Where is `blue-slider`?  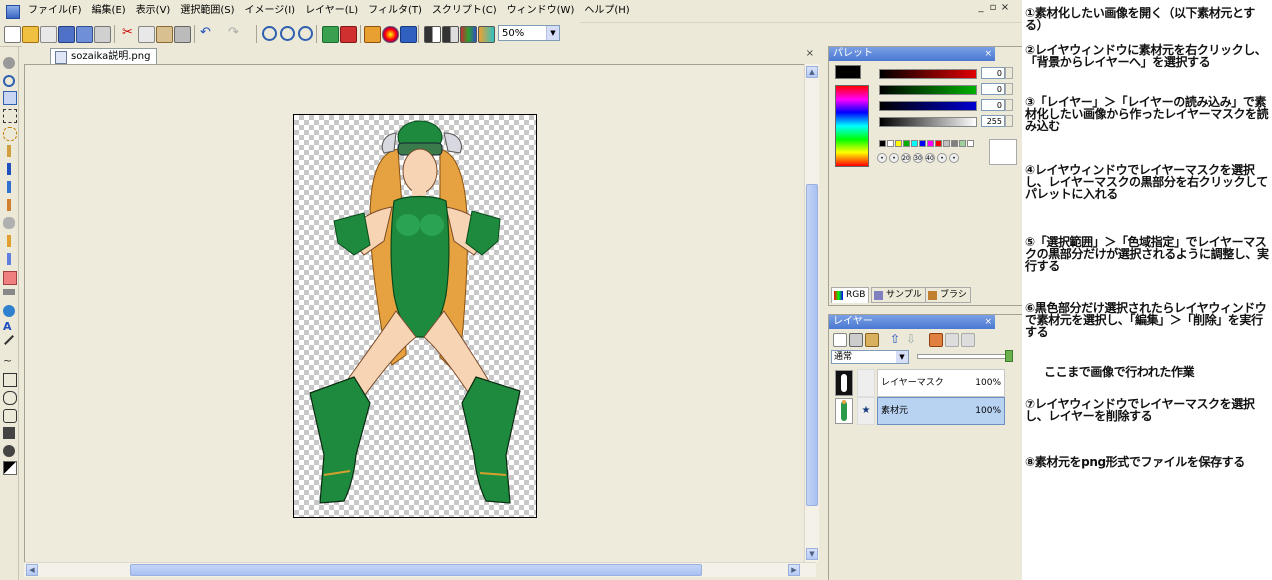 blue-slider is located at coordinates (928, 106).